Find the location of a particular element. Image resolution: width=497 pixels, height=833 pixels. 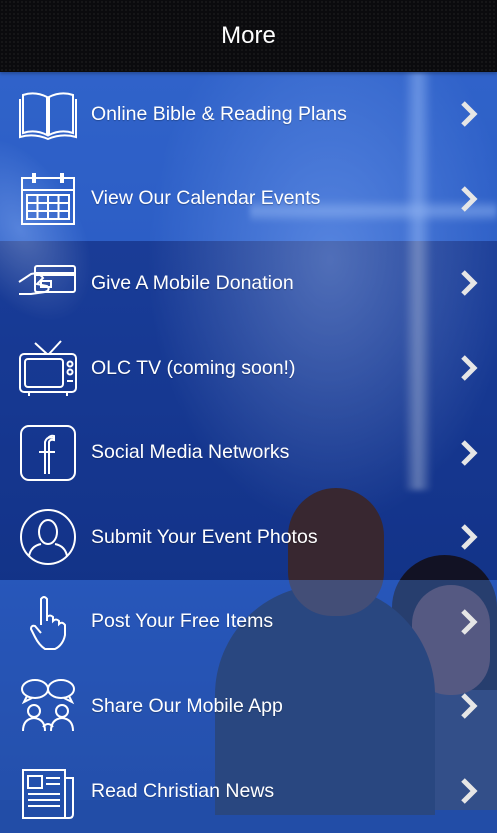

page-title: More is located at coordinates (248, 35).